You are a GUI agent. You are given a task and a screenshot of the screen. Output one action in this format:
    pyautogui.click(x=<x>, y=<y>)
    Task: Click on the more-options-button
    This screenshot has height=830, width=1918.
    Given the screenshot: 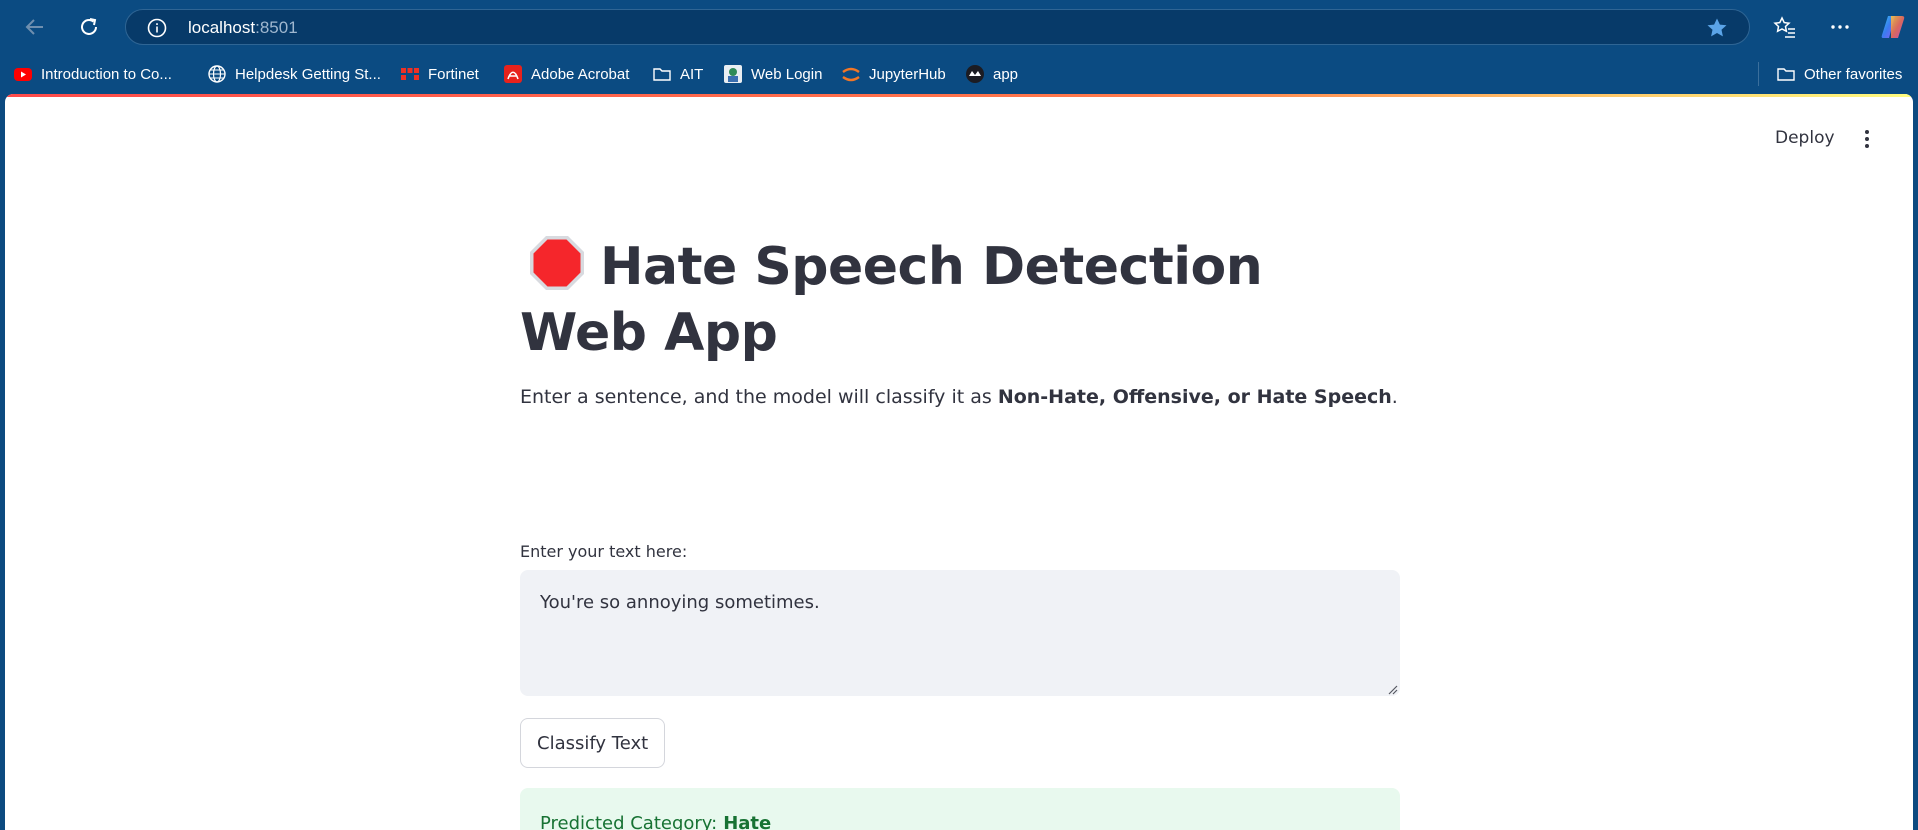 What is the action you would take?
    pyautogui.click(x=1840, y=27)
    